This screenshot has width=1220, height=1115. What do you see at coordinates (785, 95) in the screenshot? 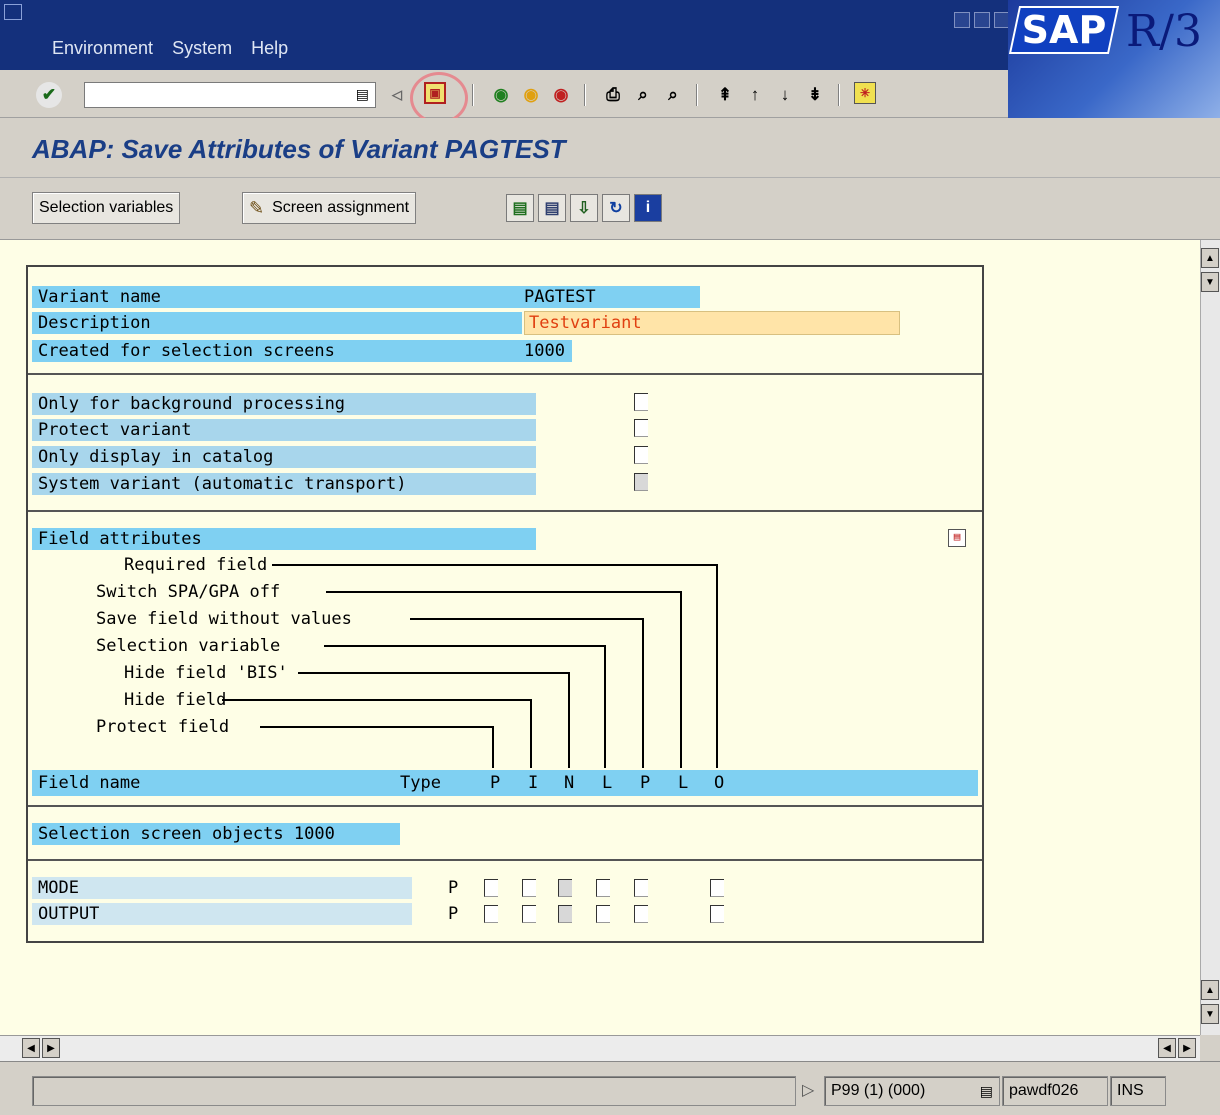
I see `next-page-icon: ↓` at bounding box center [785, 95].